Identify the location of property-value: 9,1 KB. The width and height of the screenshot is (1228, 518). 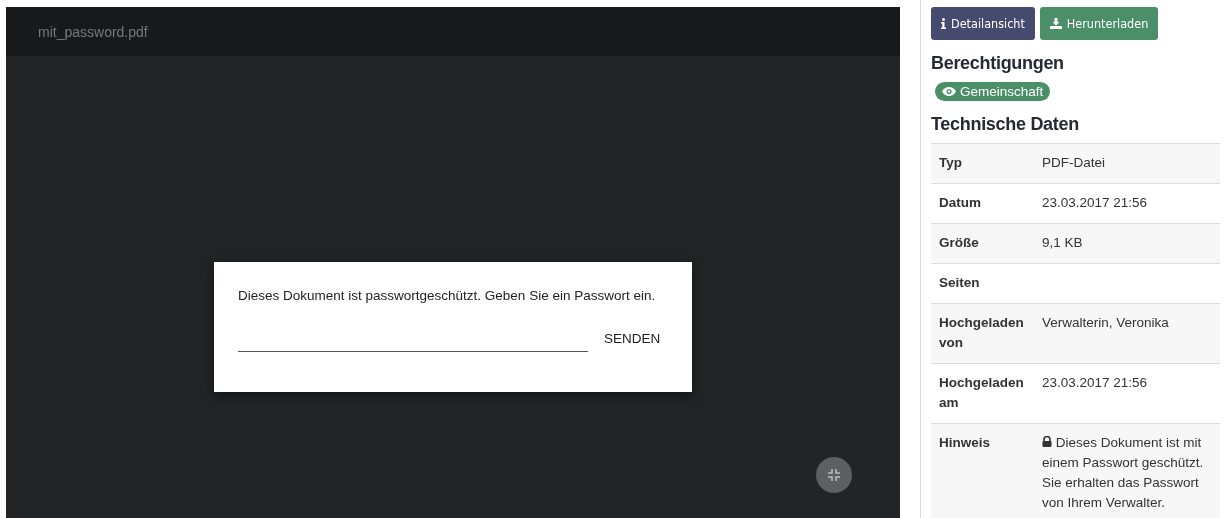
(1062, 242).